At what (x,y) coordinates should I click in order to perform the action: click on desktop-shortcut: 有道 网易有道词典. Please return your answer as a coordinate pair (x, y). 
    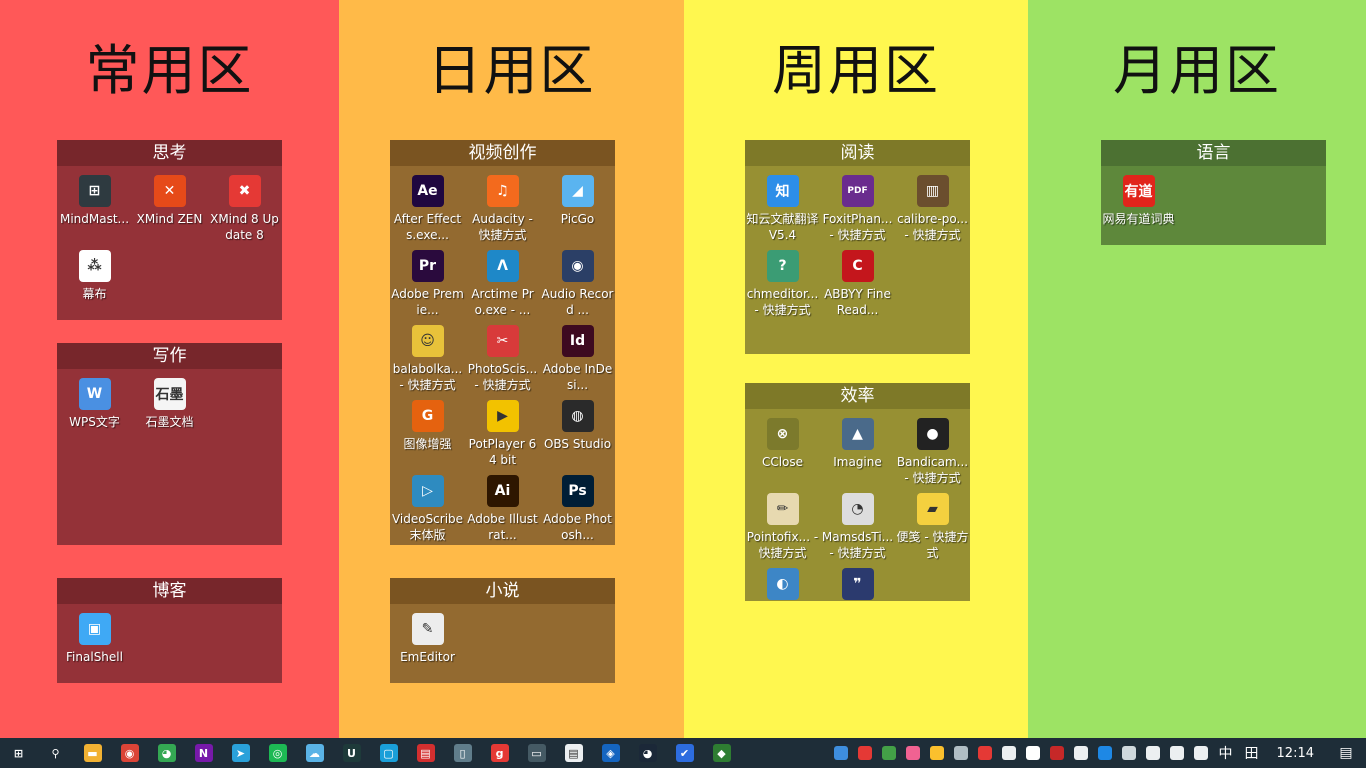
    Looking at the image, I should click on (1138, 199).